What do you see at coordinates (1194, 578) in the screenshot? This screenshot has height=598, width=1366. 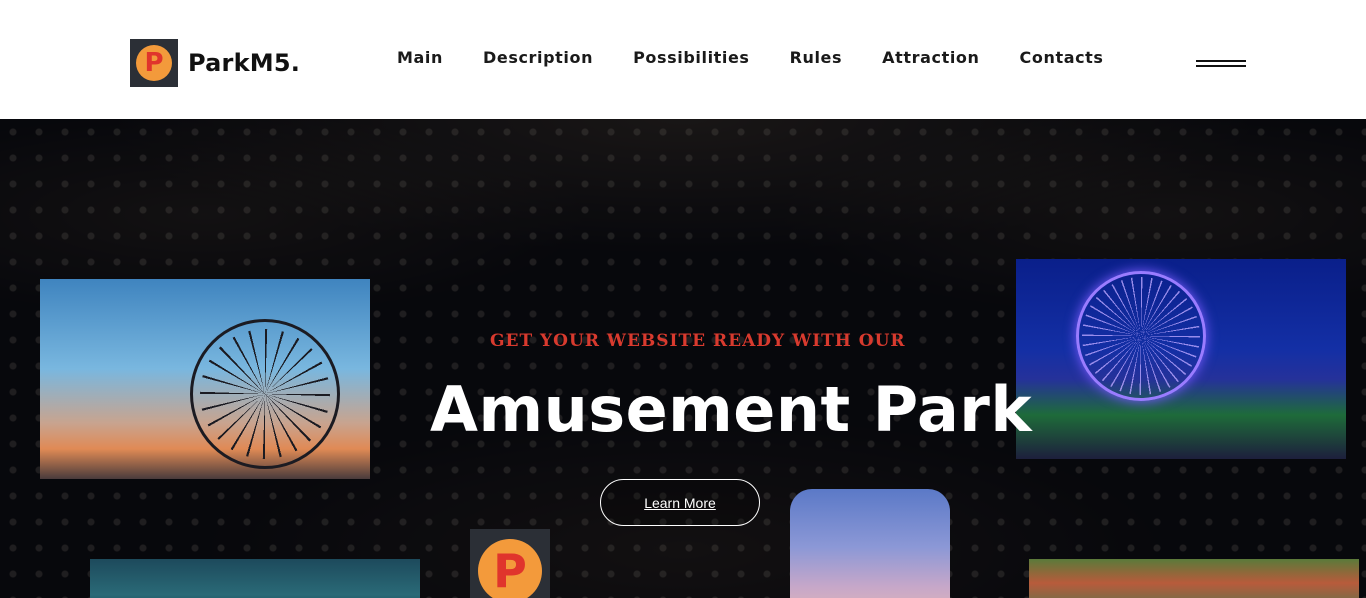 I see `park-aerial-photo` at bounding box center [1194, 578].